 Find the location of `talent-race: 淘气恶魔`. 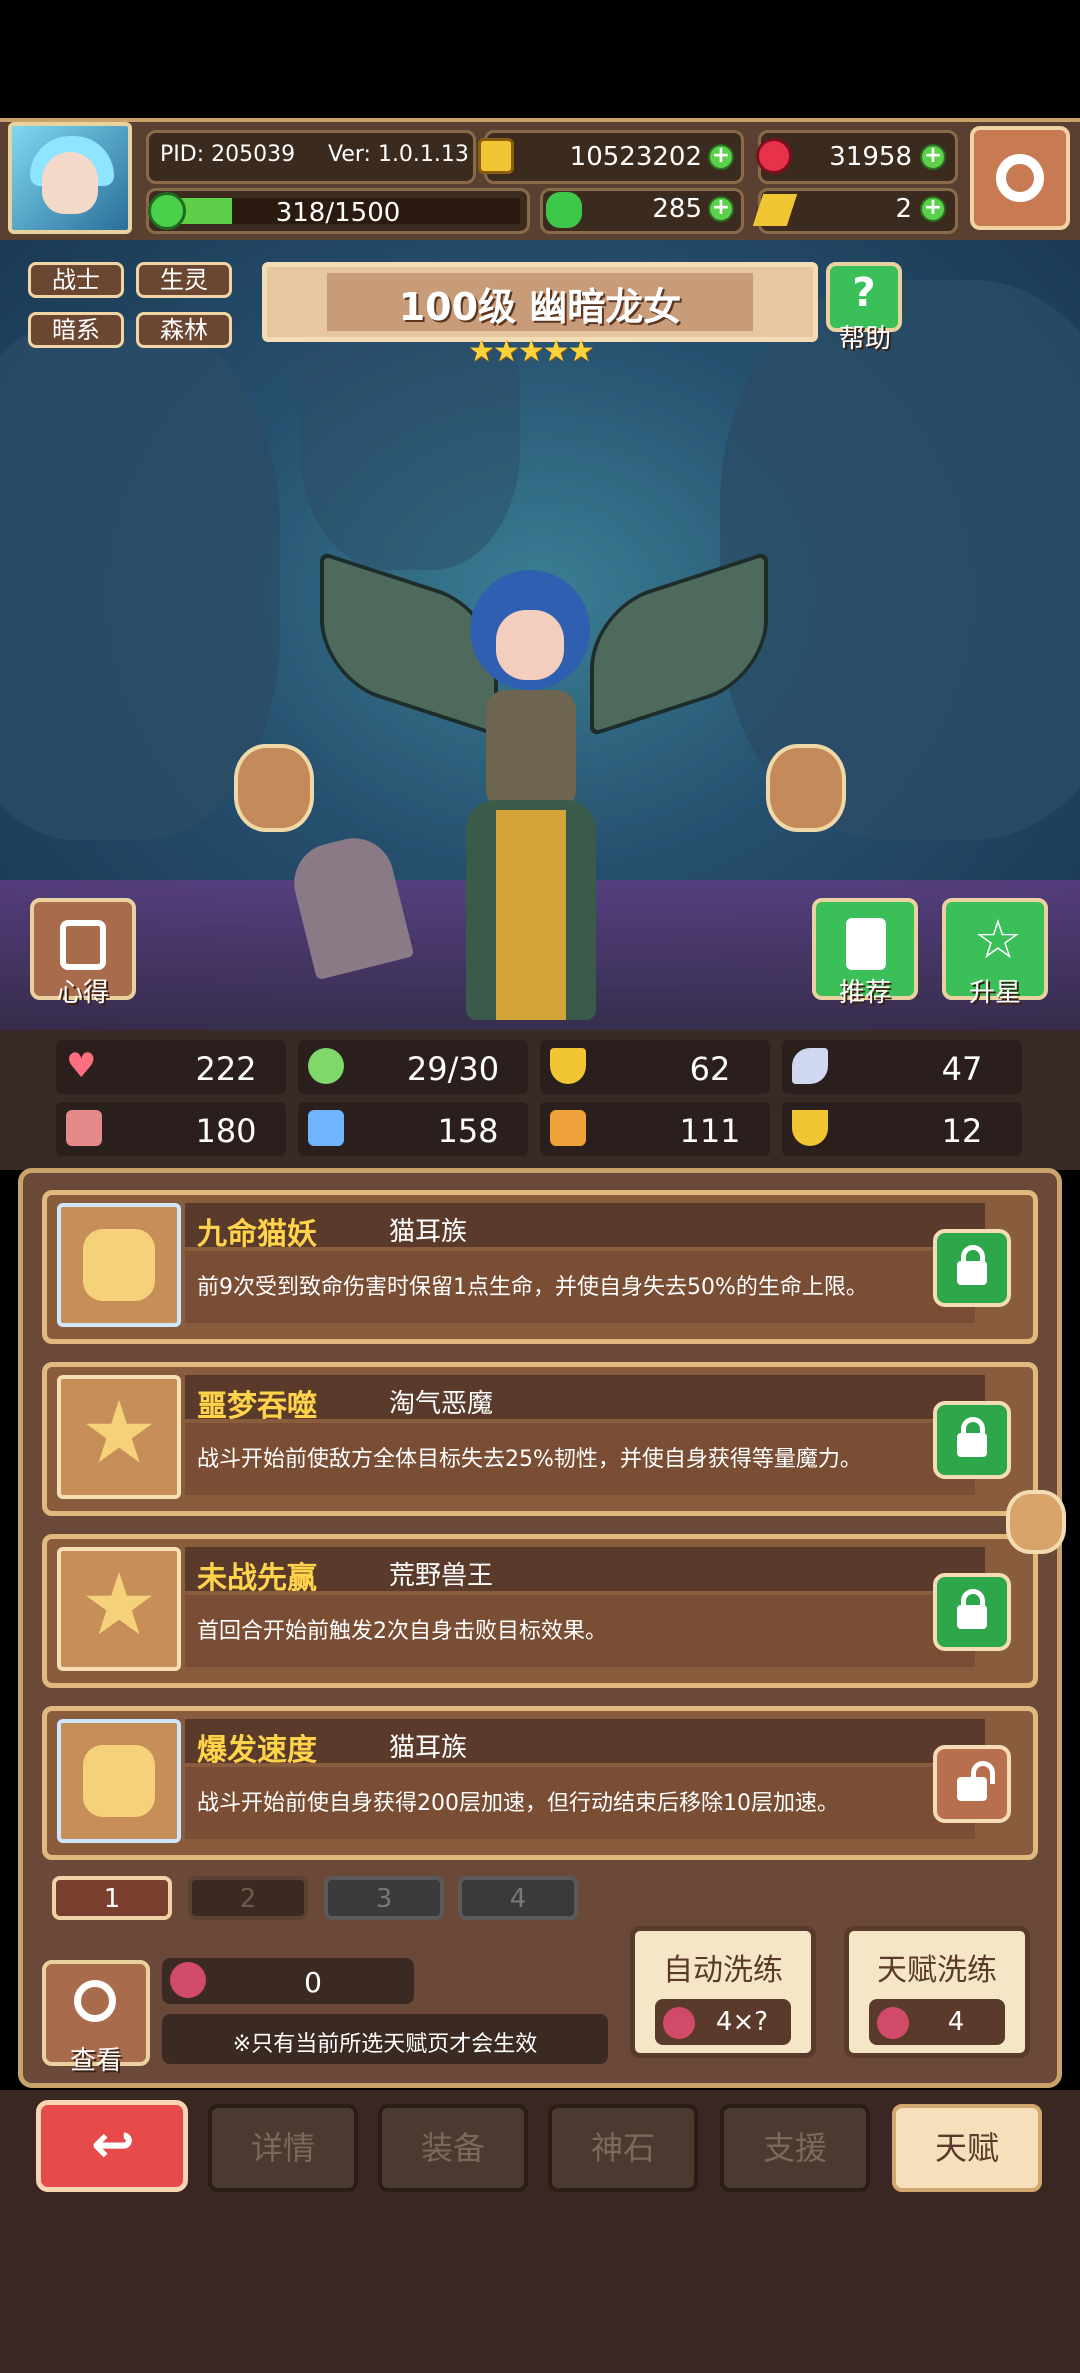

talent-race: 淘气恶魔 is located at coordinates (441, 1404).